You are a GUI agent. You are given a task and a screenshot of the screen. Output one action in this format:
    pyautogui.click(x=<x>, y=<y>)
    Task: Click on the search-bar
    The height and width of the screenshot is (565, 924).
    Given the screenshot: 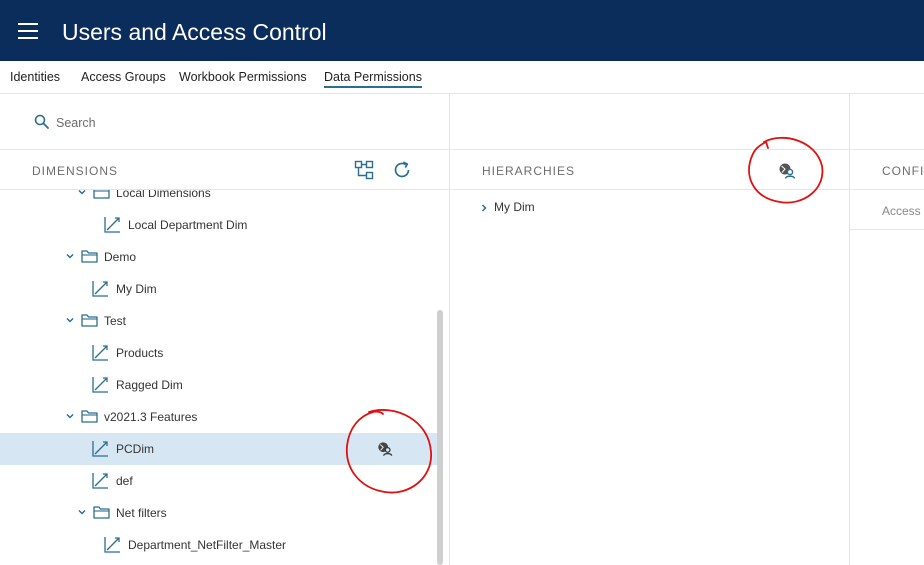 What is the action you would take?
    pyautogui.click(x=224, y=122)
    